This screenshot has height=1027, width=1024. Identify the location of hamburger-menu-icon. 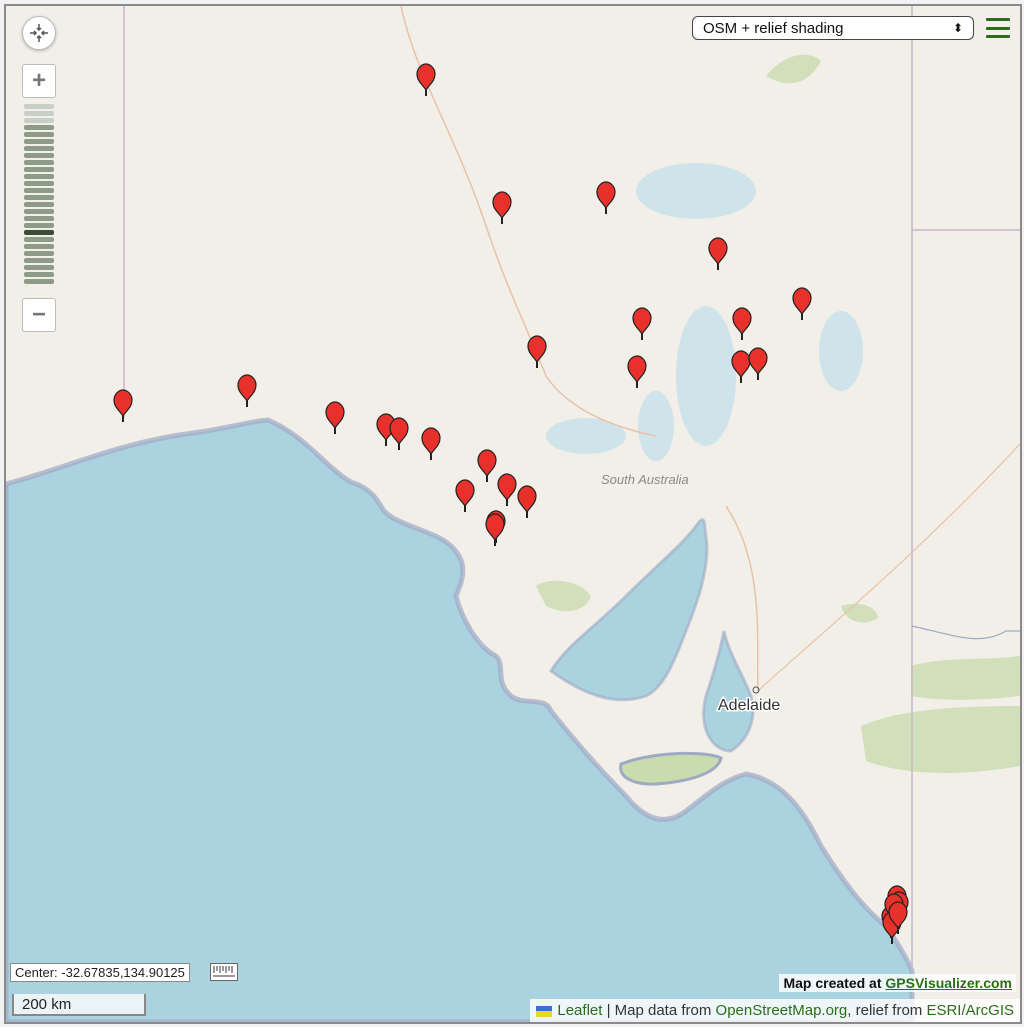
(998, 28).